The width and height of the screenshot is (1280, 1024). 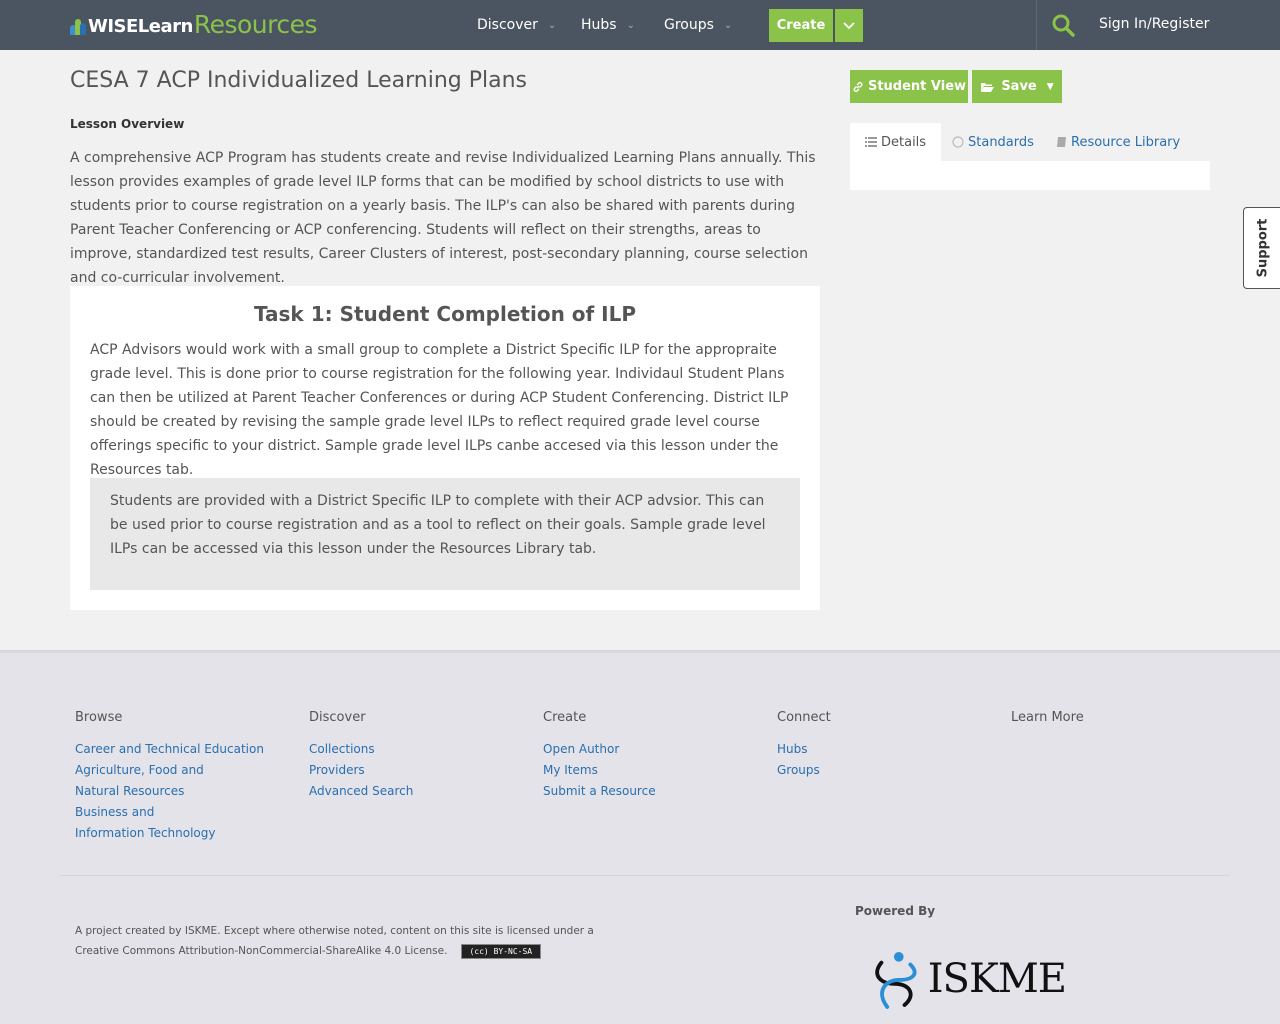 I want to click on footer-col-connect: Connect Hubs Groups, so click(x=877, y=745).